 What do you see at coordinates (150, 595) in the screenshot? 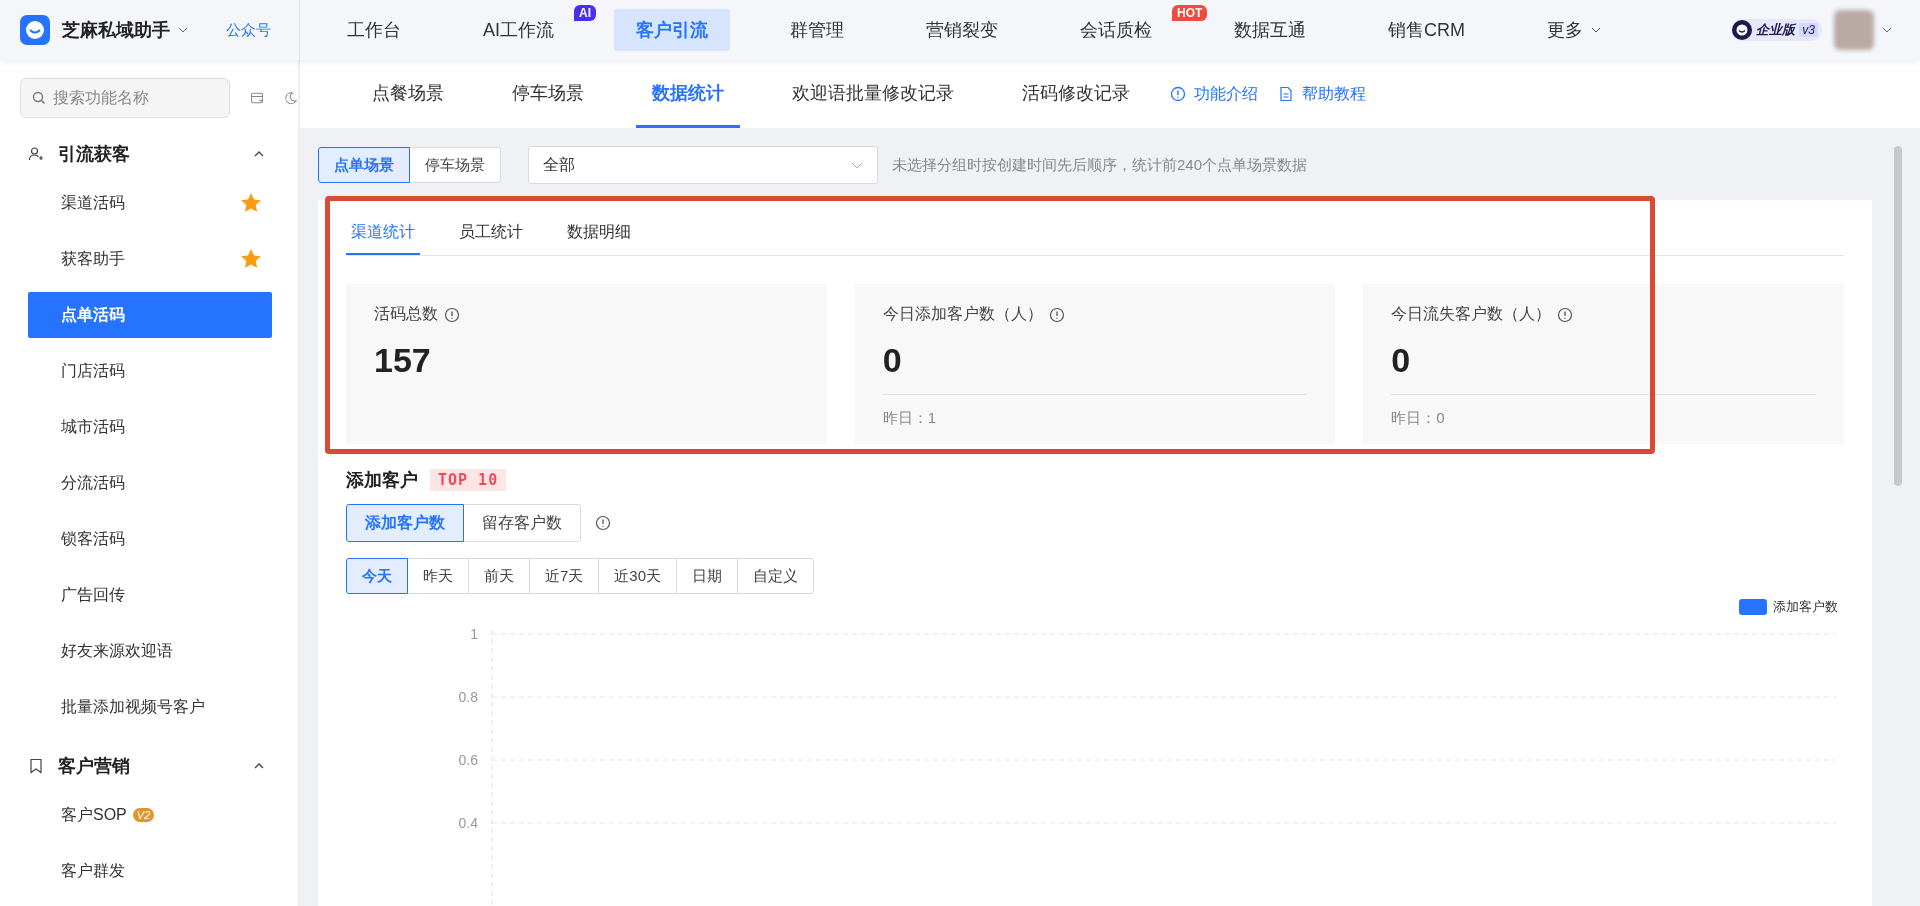
I see `sidebar-item: 广告回传` at bounding box center [150, 595].